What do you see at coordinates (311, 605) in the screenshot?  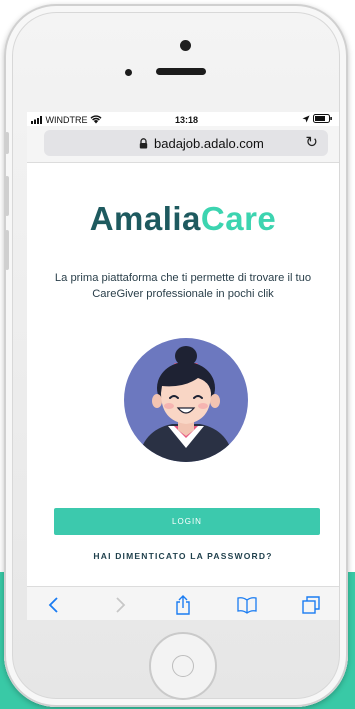 I see `tabs-icon` at bounding box center [311, 605].